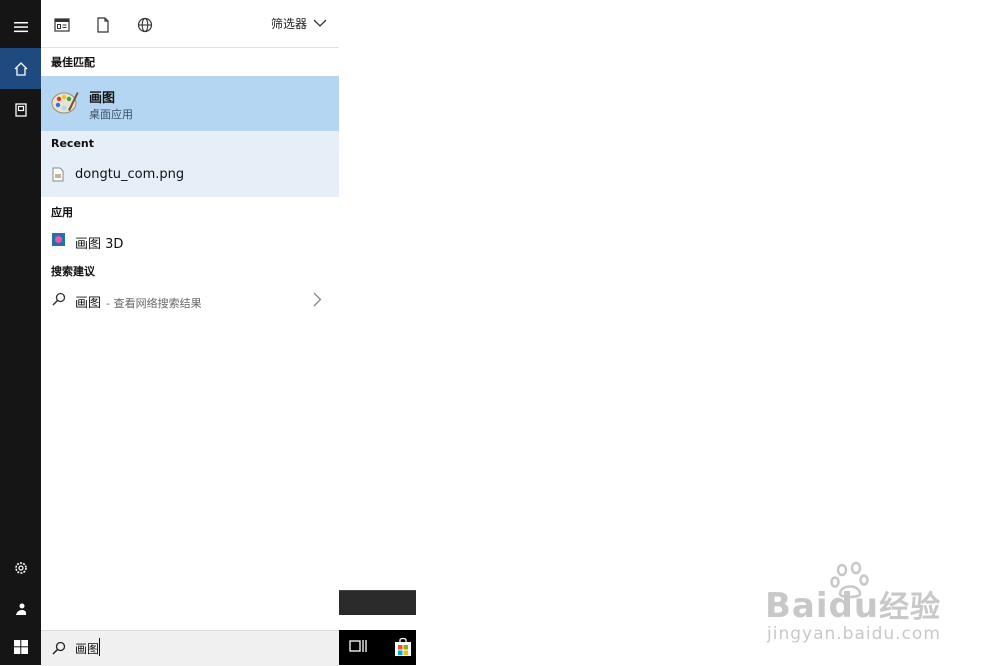 The image size is (1000, 666). I want to click on recent-item: dongtu_com.png, so click(190, 176).